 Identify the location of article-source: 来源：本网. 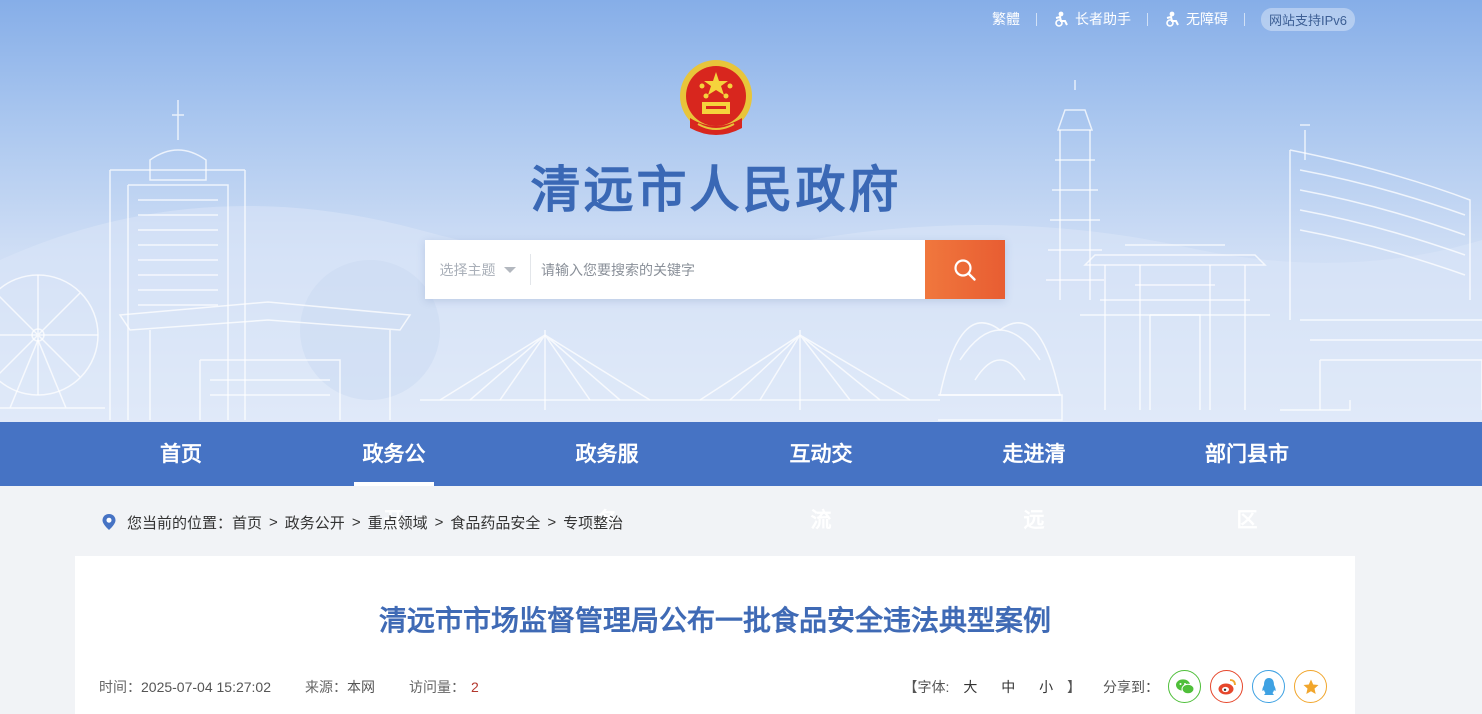
(340, 687).